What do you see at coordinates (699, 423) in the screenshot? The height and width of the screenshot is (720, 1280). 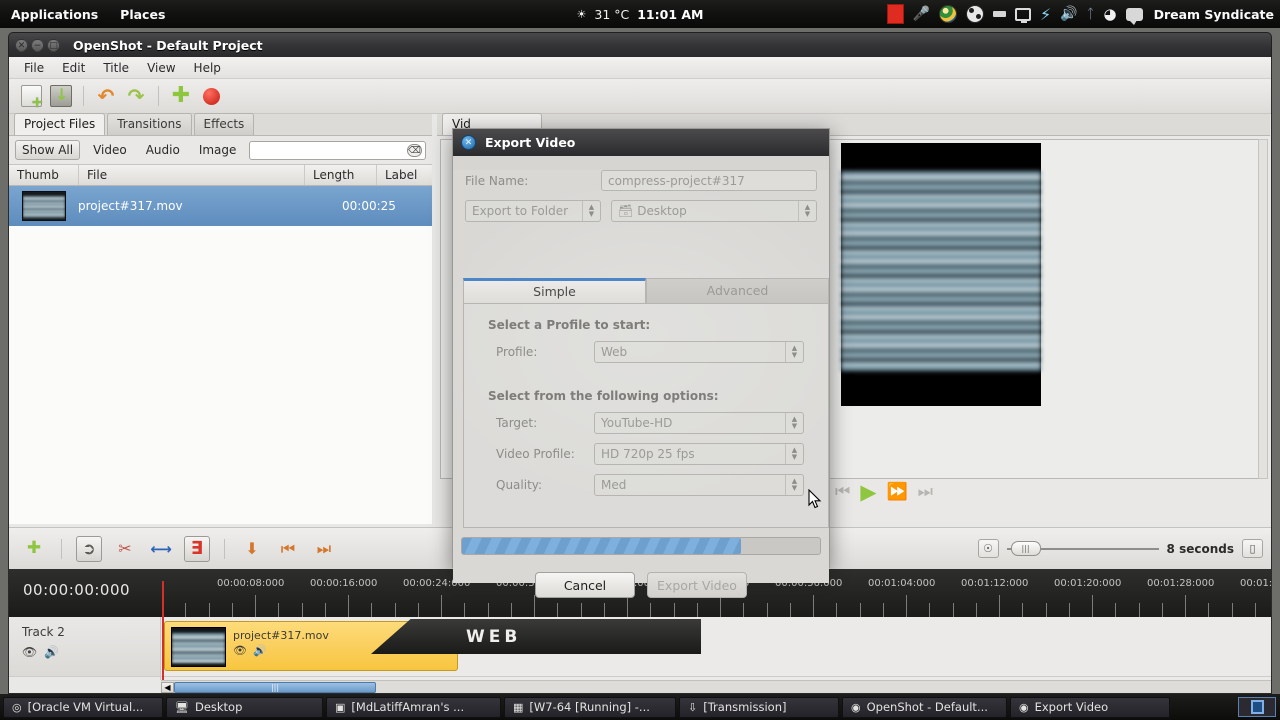 I see `target-select: YouTube-HD ▲ ▼` at bounding box center [699, 423].